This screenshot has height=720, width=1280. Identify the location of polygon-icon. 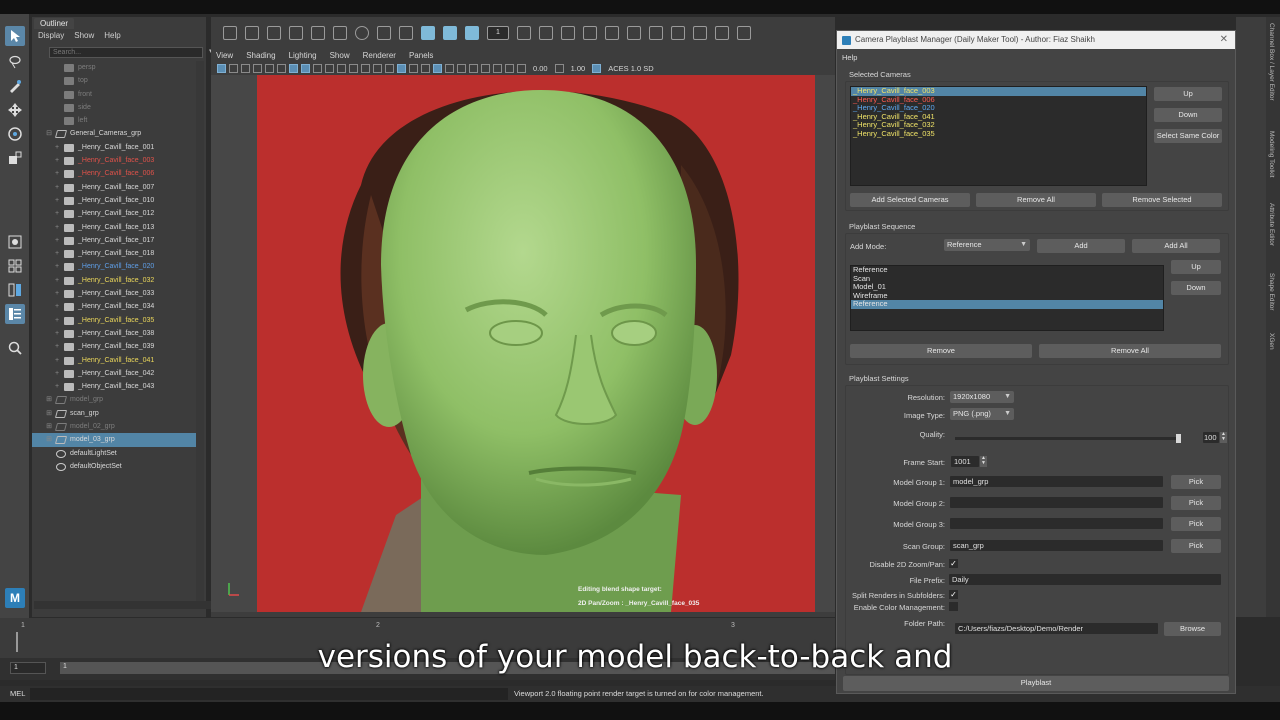
(406, 33).